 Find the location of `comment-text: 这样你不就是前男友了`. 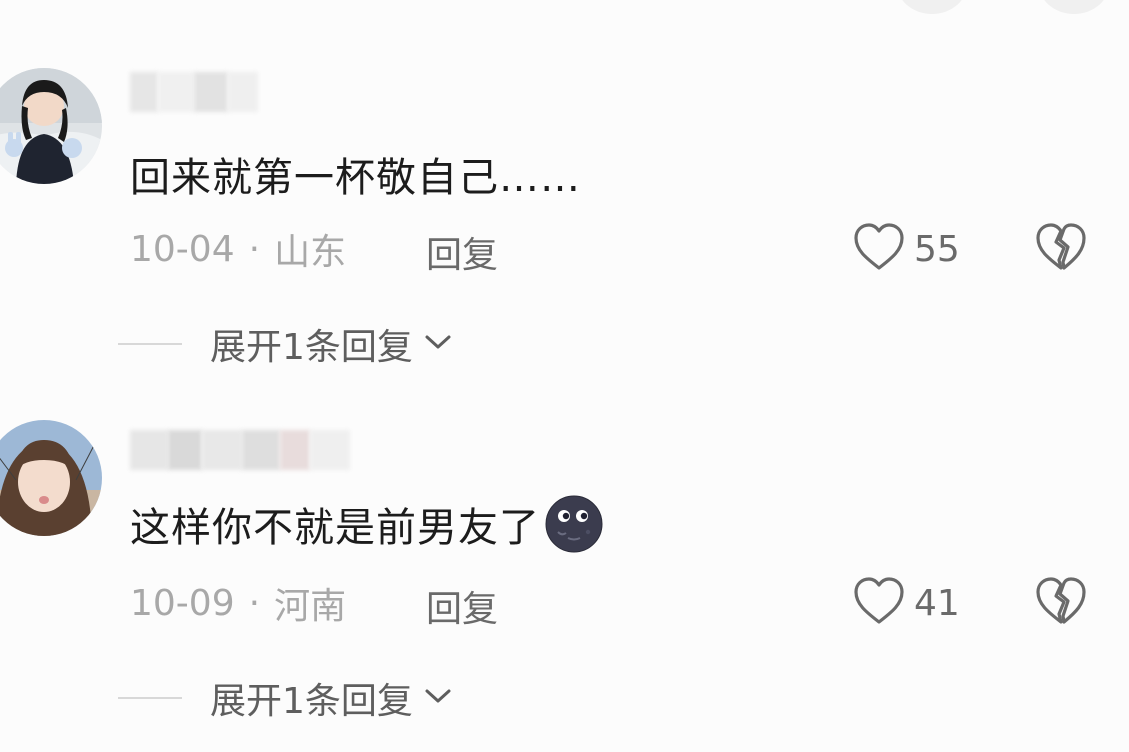

comment-text: 这样你不就是前男友了 is located at coordinates (367, 524).